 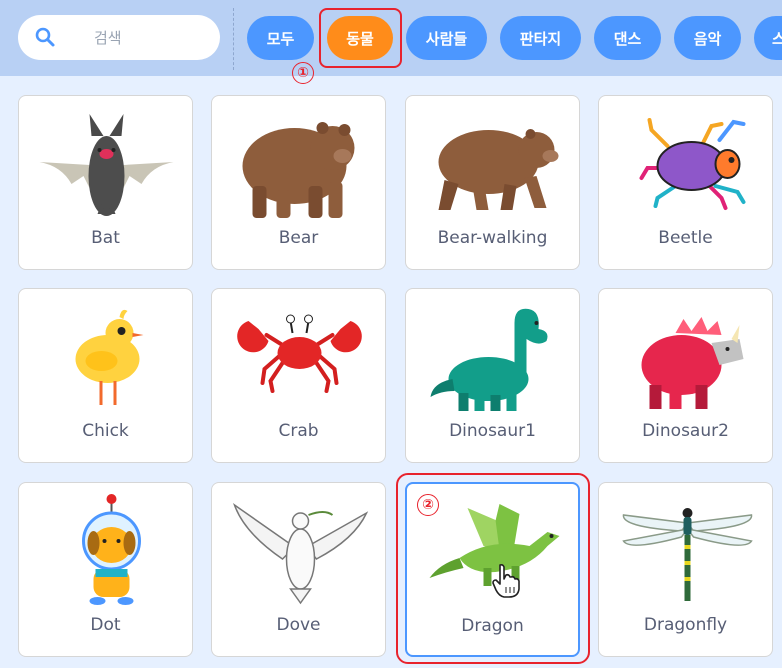 What do you see at coordinates (106, 165) in the screenshot?
I see `bat-icon` at bounding box center [106, 165].